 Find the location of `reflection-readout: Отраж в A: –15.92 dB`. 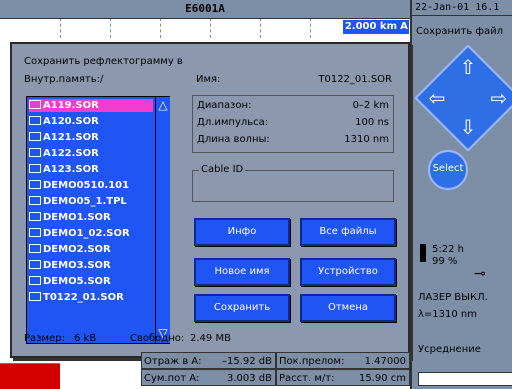

reflection-readout: Отраж в A: –15.92 dB is located at coordinates (208, 360).